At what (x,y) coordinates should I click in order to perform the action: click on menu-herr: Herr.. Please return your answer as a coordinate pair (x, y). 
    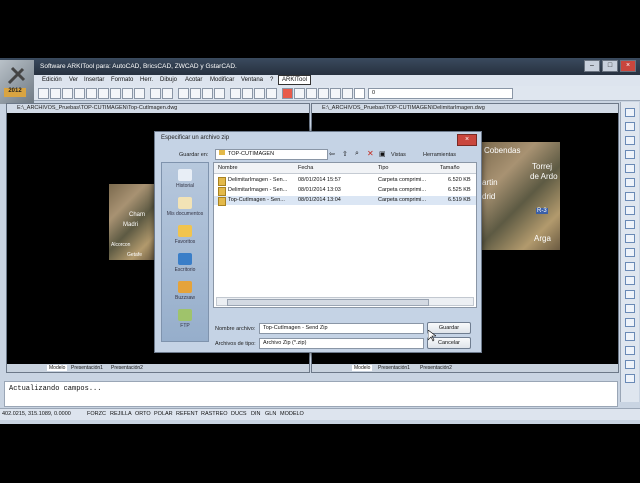
    Looking at the image, I should click on (146, 80).